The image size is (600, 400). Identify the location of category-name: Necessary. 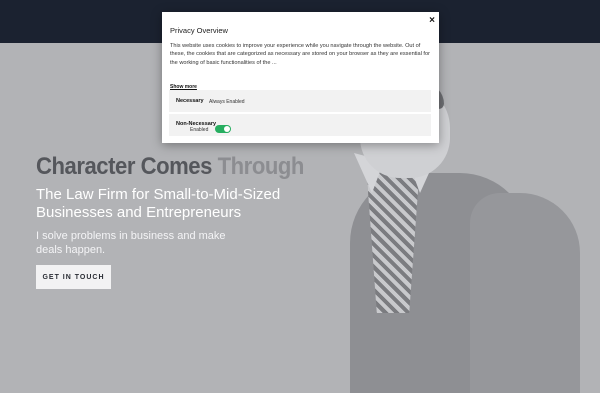
(190, 101).